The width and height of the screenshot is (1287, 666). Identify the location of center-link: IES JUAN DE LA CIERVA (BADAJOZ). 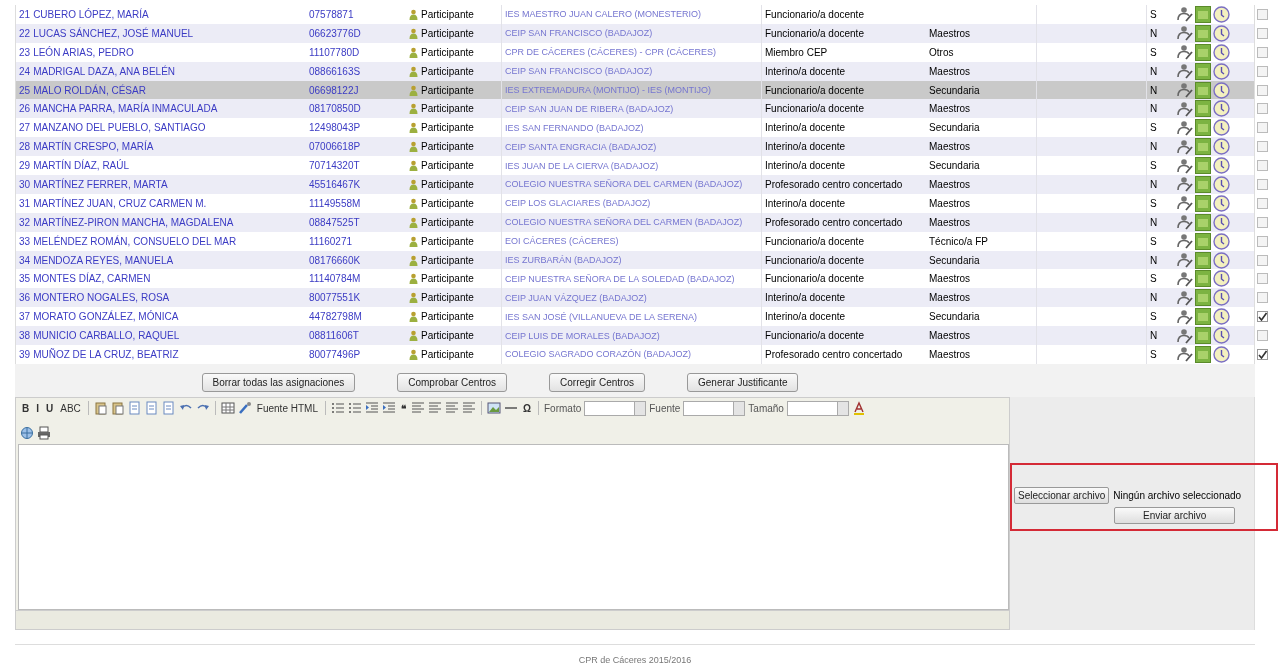
(582, 165).